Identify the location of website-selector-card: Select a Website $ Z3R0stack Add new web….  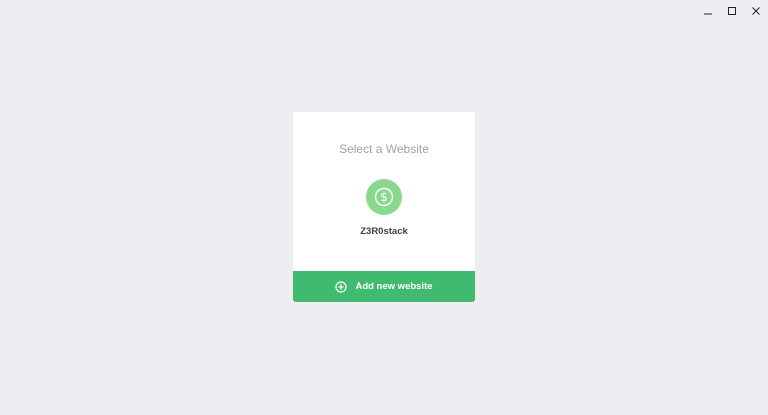
(384, 207).